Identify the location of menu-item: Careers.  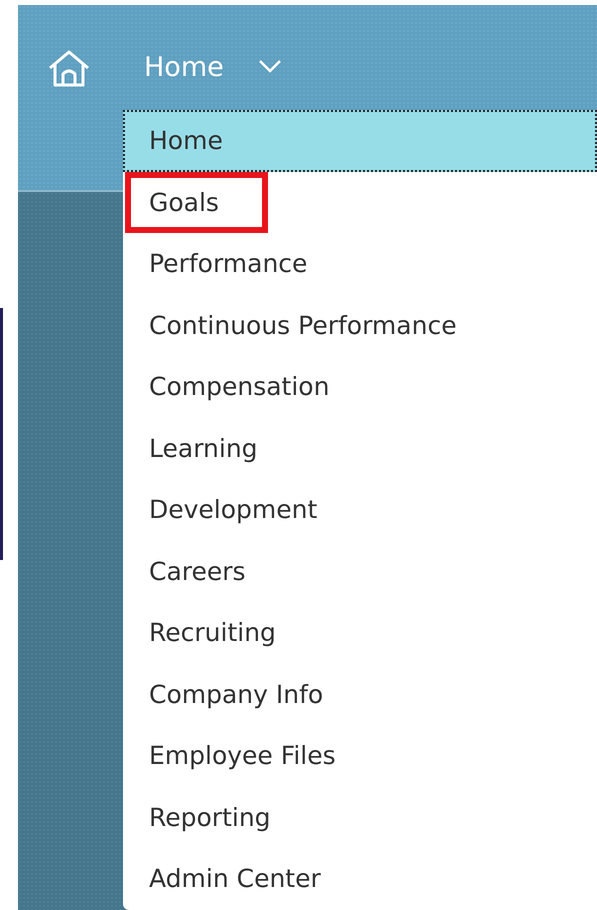
(360, 571).